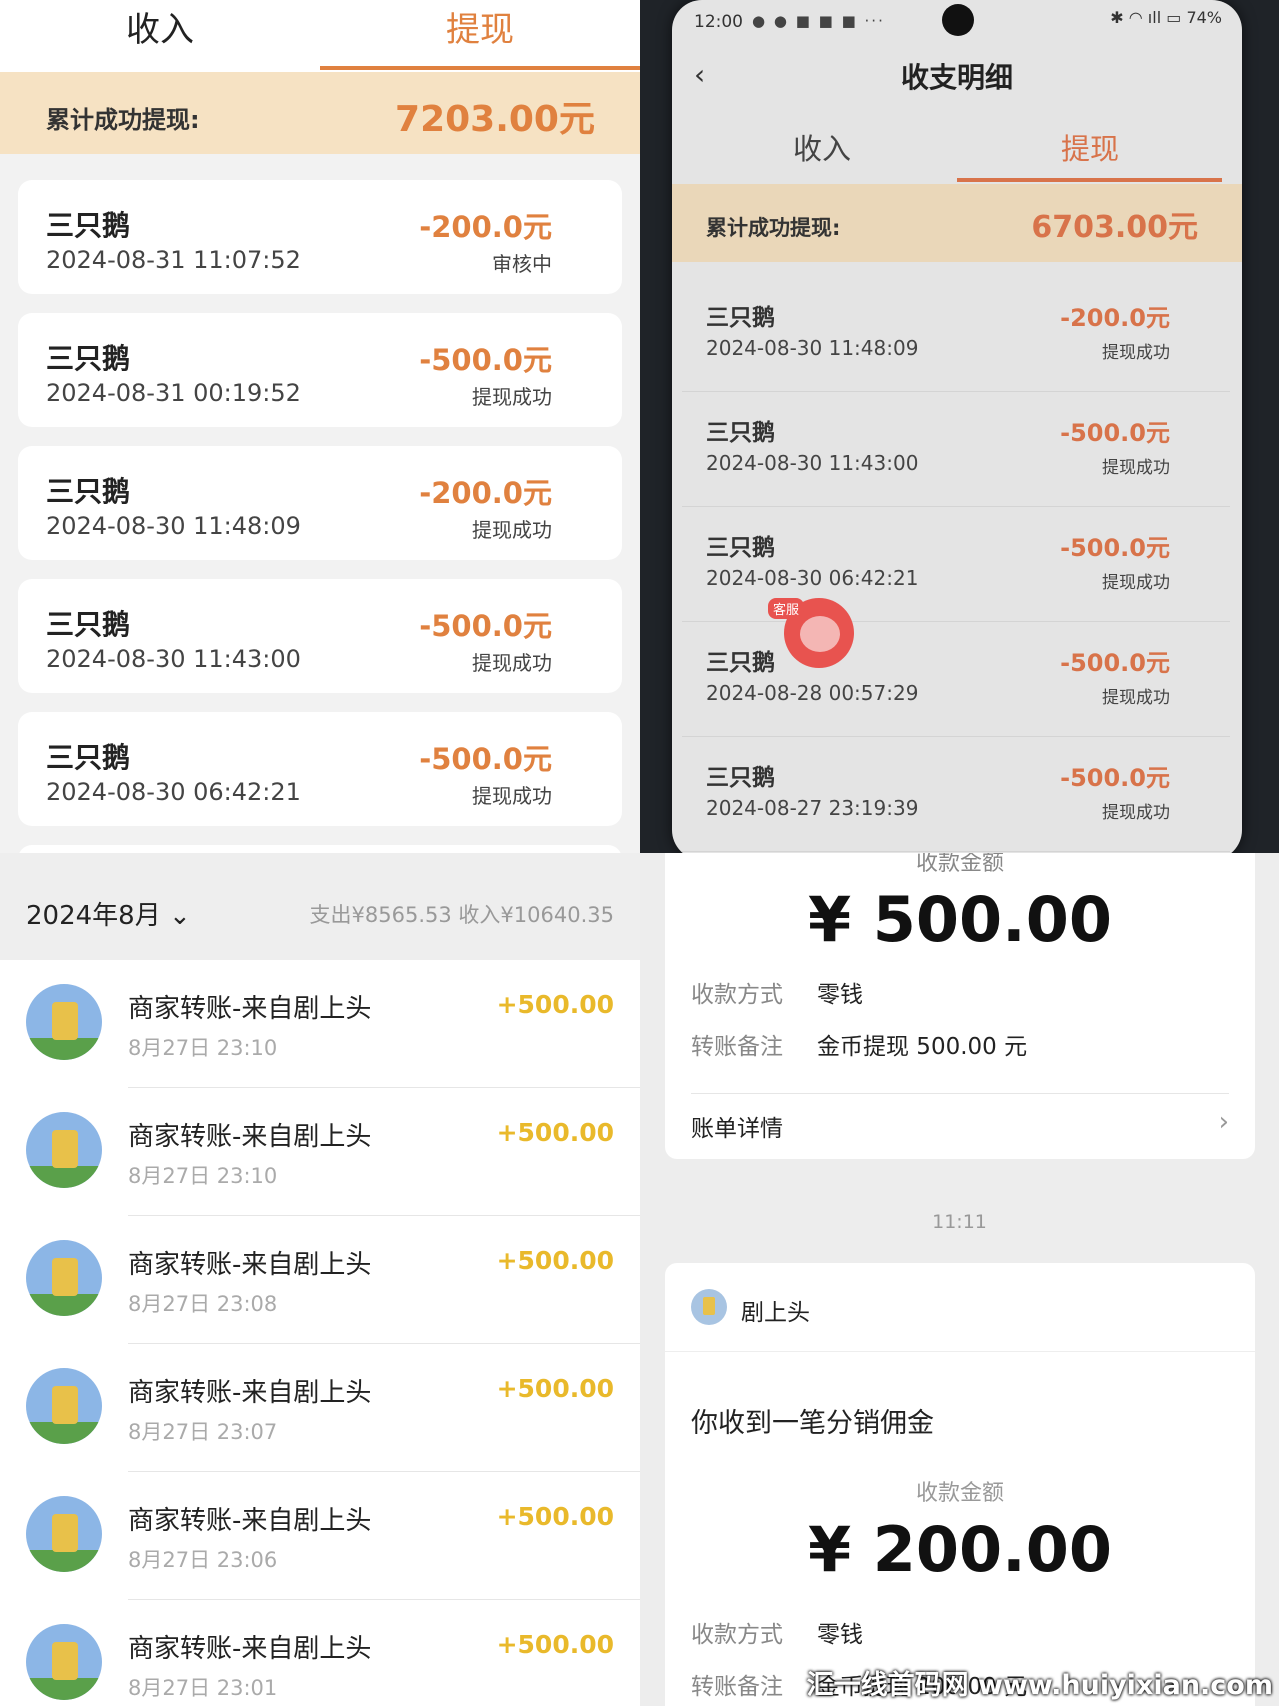  Describe the element at coordinates (203, 1176) in the screenshot. I see `bill-date: 8月27日 23:10` at that location.